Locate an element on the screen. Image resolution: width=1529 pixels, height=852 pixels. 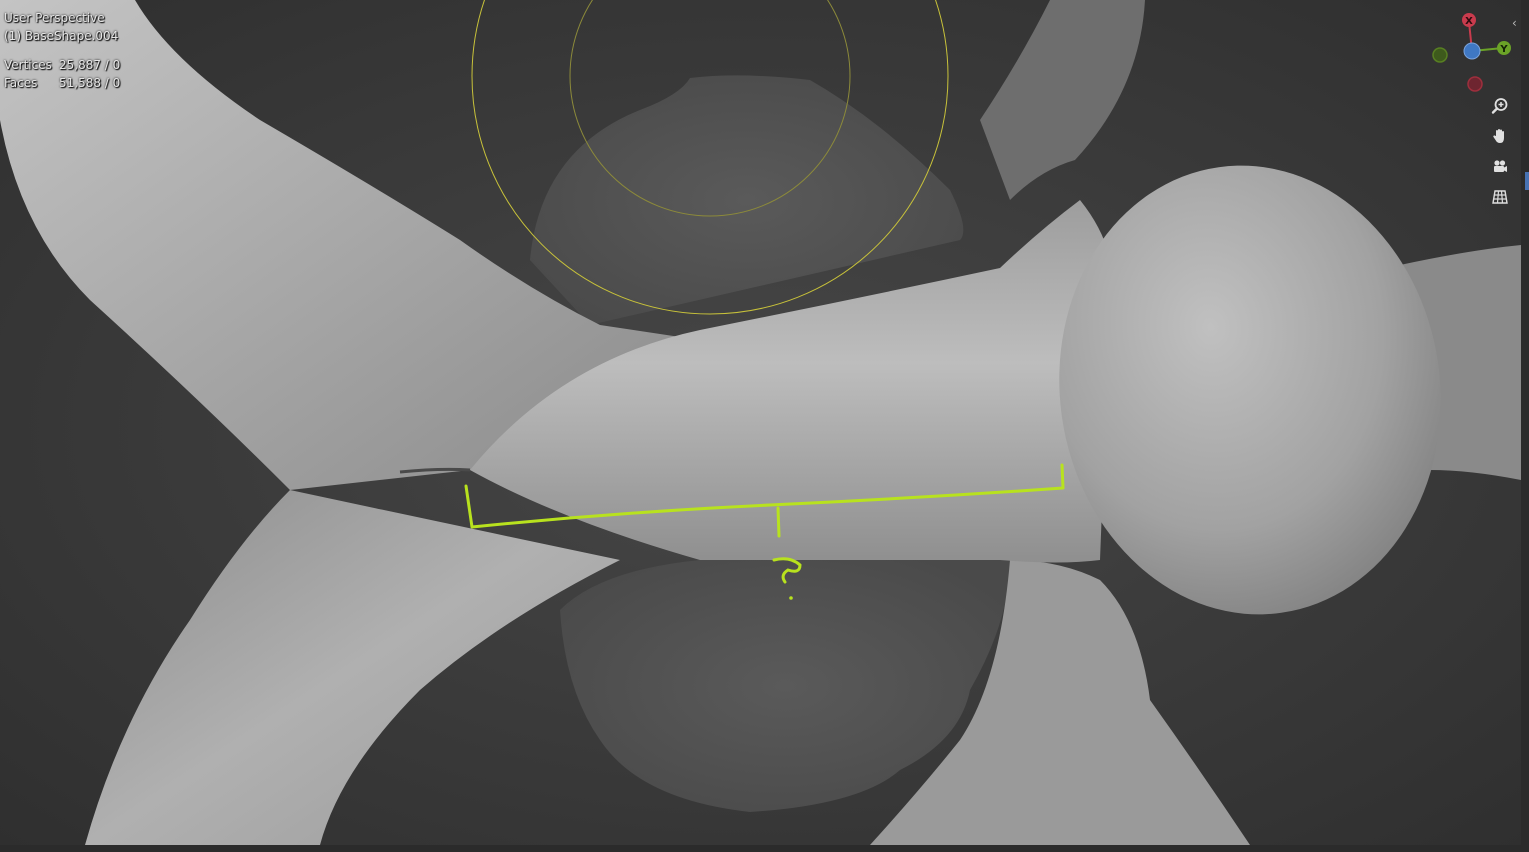
viewport-right-border is located at coordinates (1525, 426).